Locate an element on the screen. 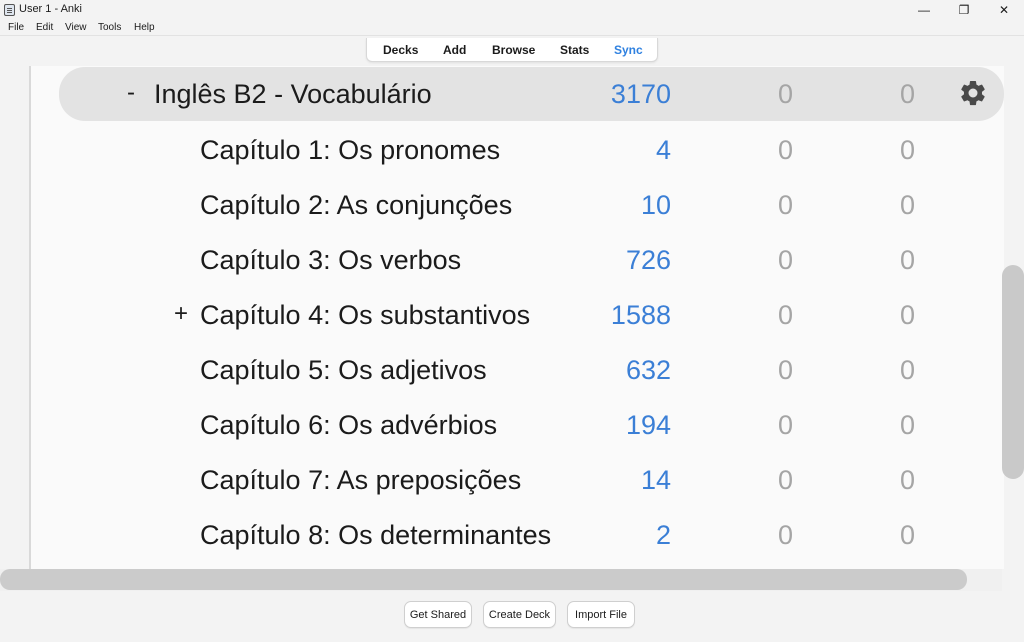 The height and width of the screenshot is (642, 1024). deck-new-count: 1588 is located at coordinates (640, 315).